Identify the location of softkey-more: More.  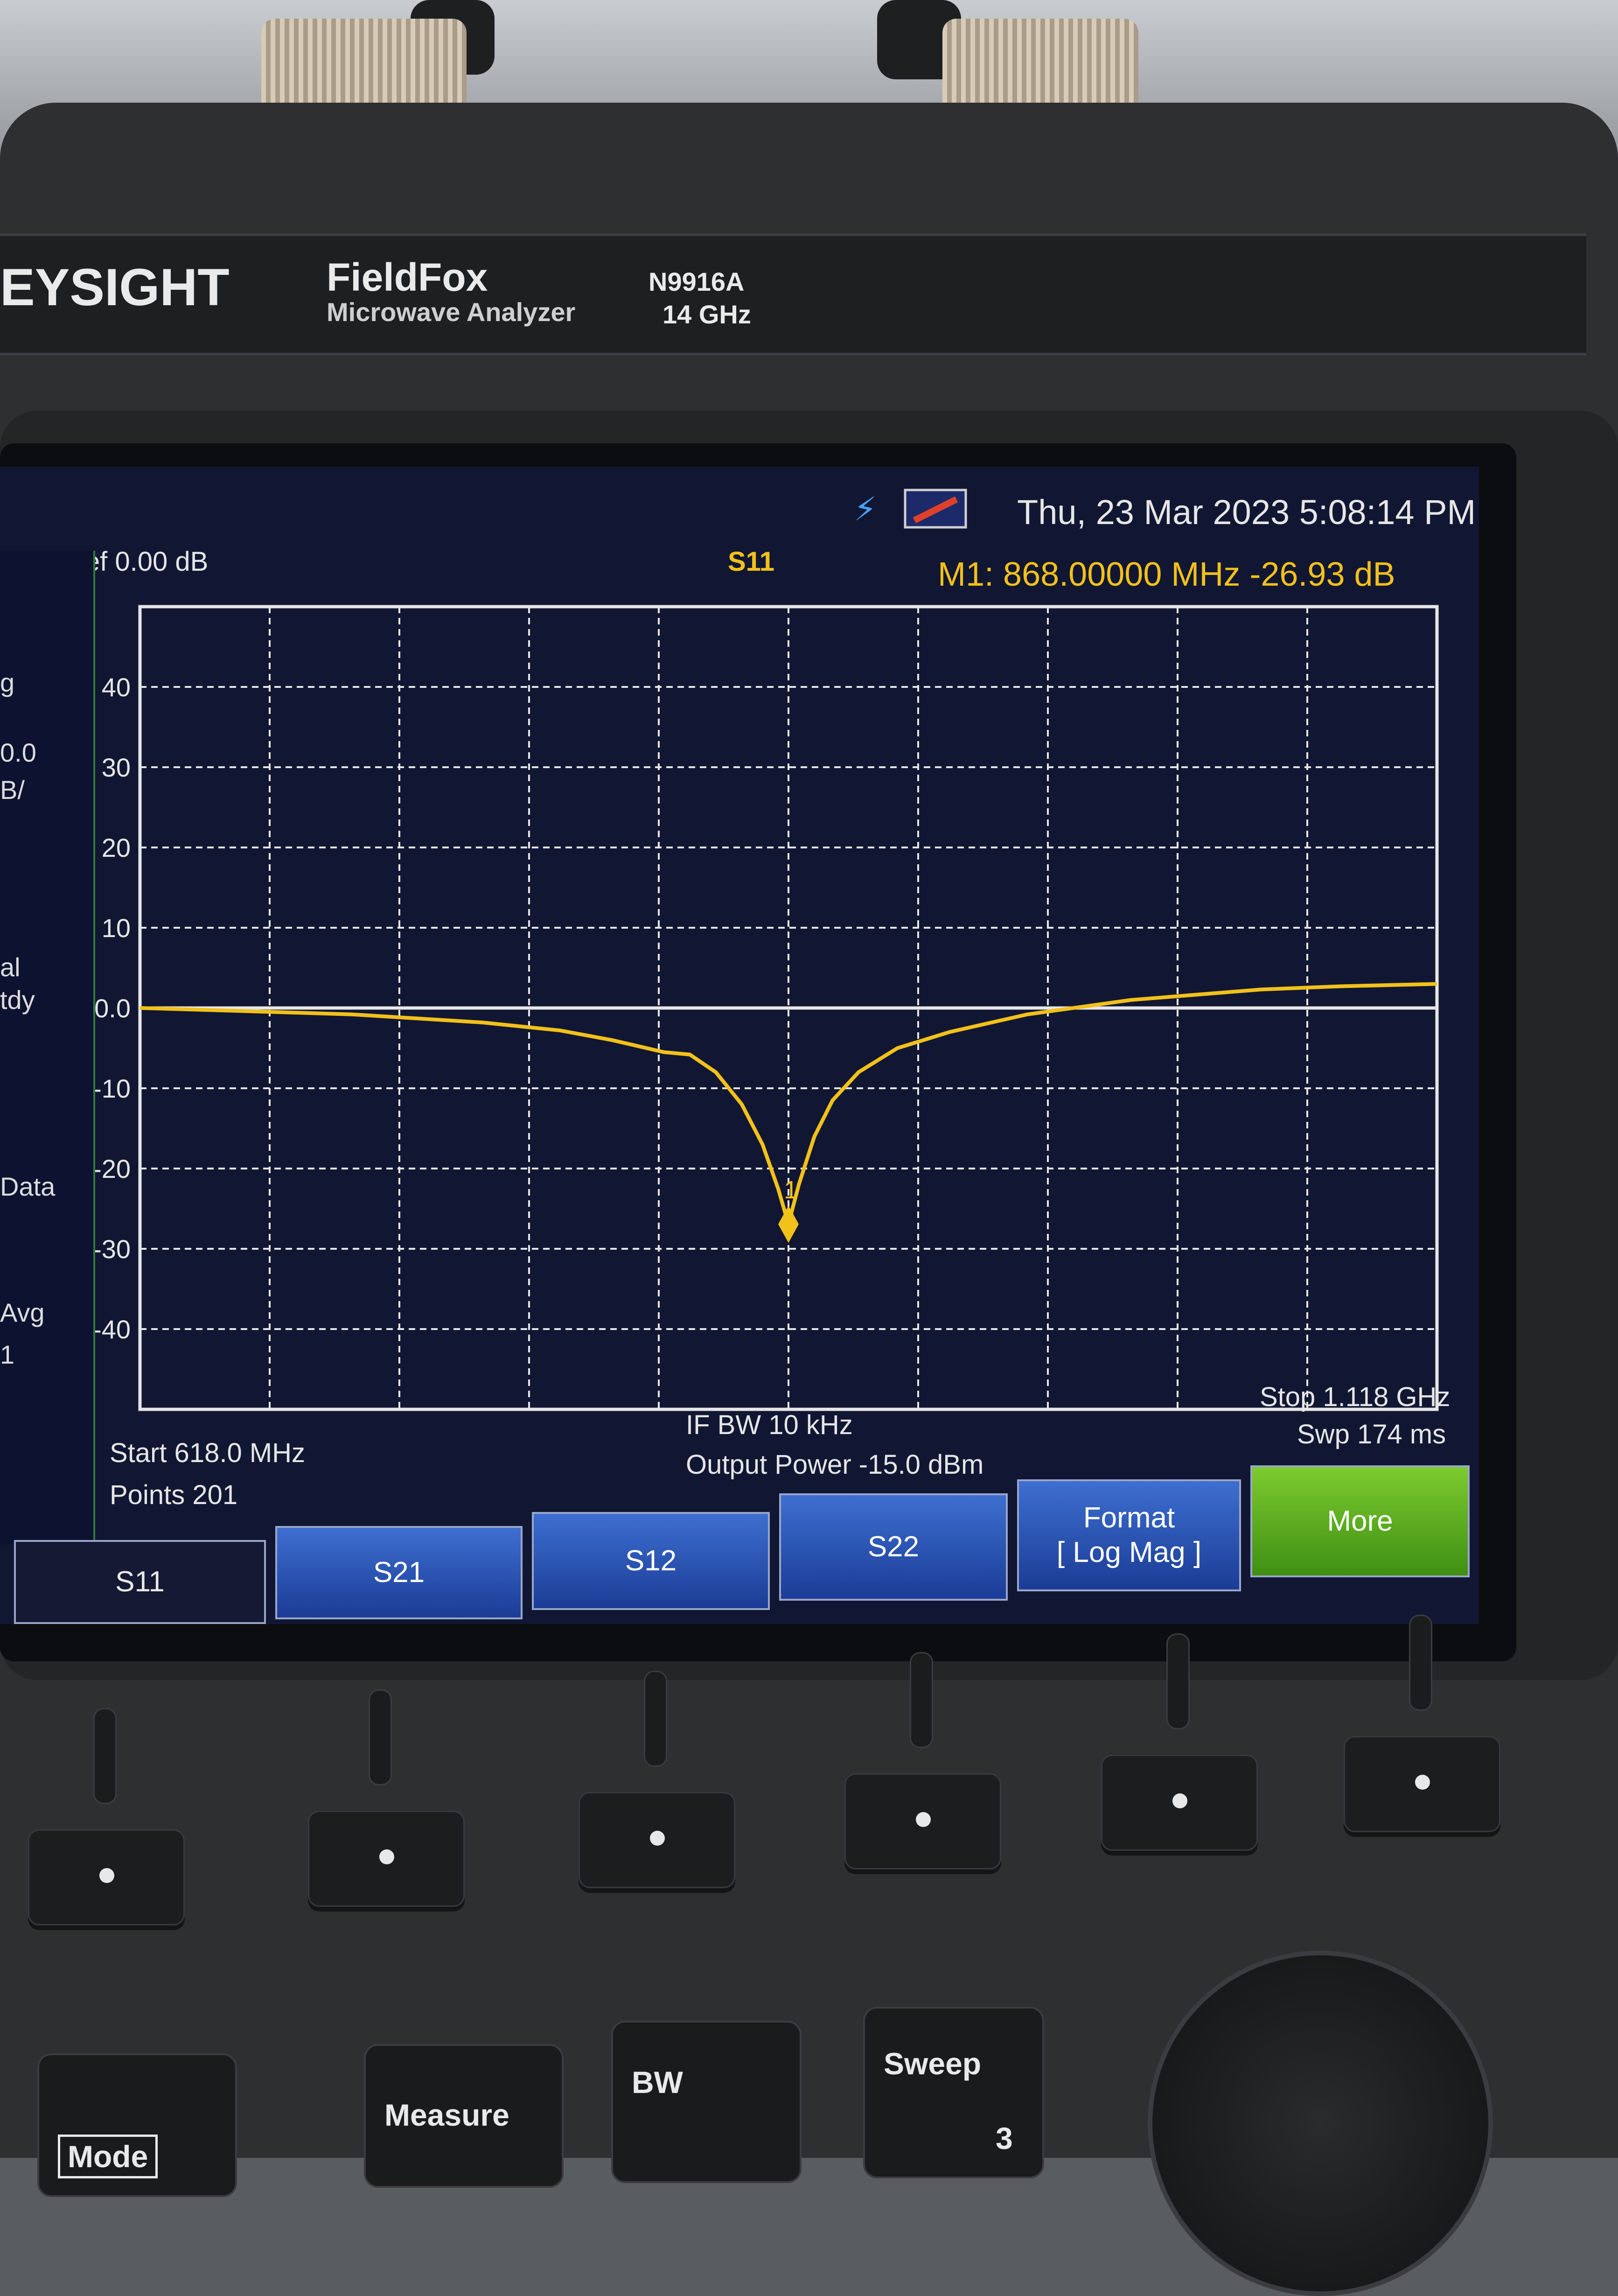
(1360, 1521).